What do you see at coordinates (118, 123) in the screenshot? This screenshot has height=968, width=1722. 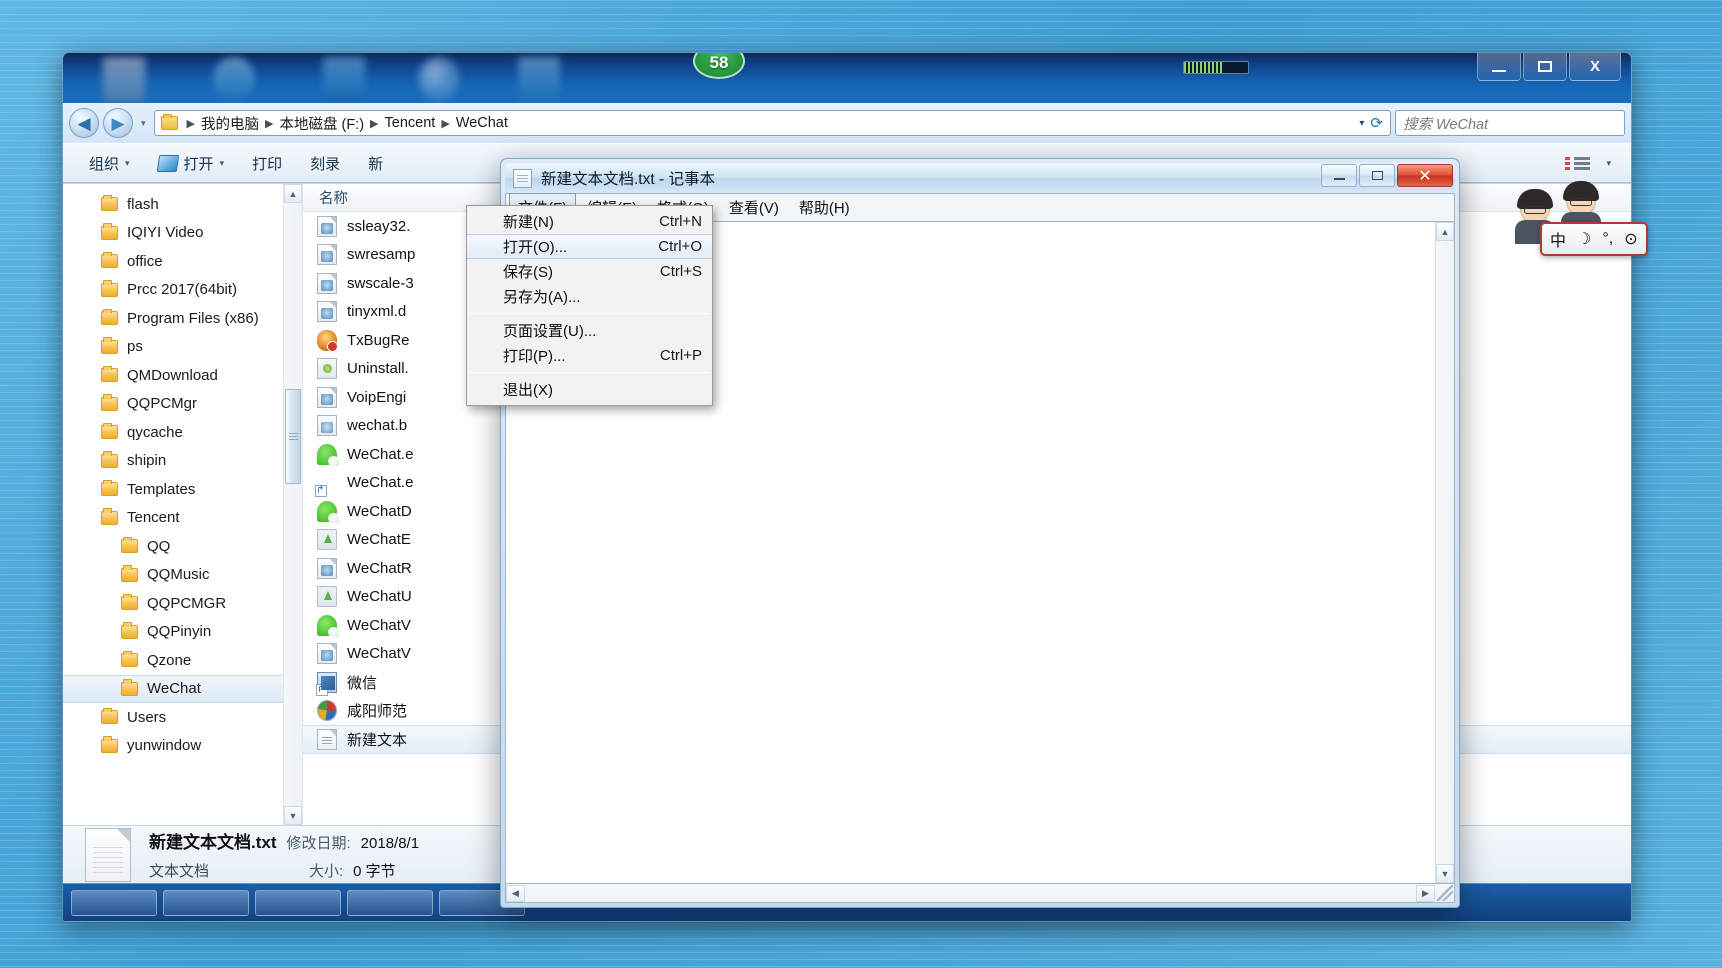 I see `forward-button: ▶` at bounding box center [118, 123].